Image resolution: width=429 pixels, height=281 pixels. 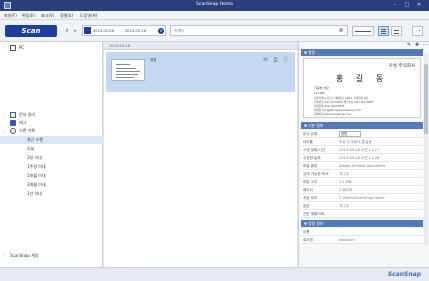 I want to click on menu-file: 파일(F), so click(x=10, y=16).